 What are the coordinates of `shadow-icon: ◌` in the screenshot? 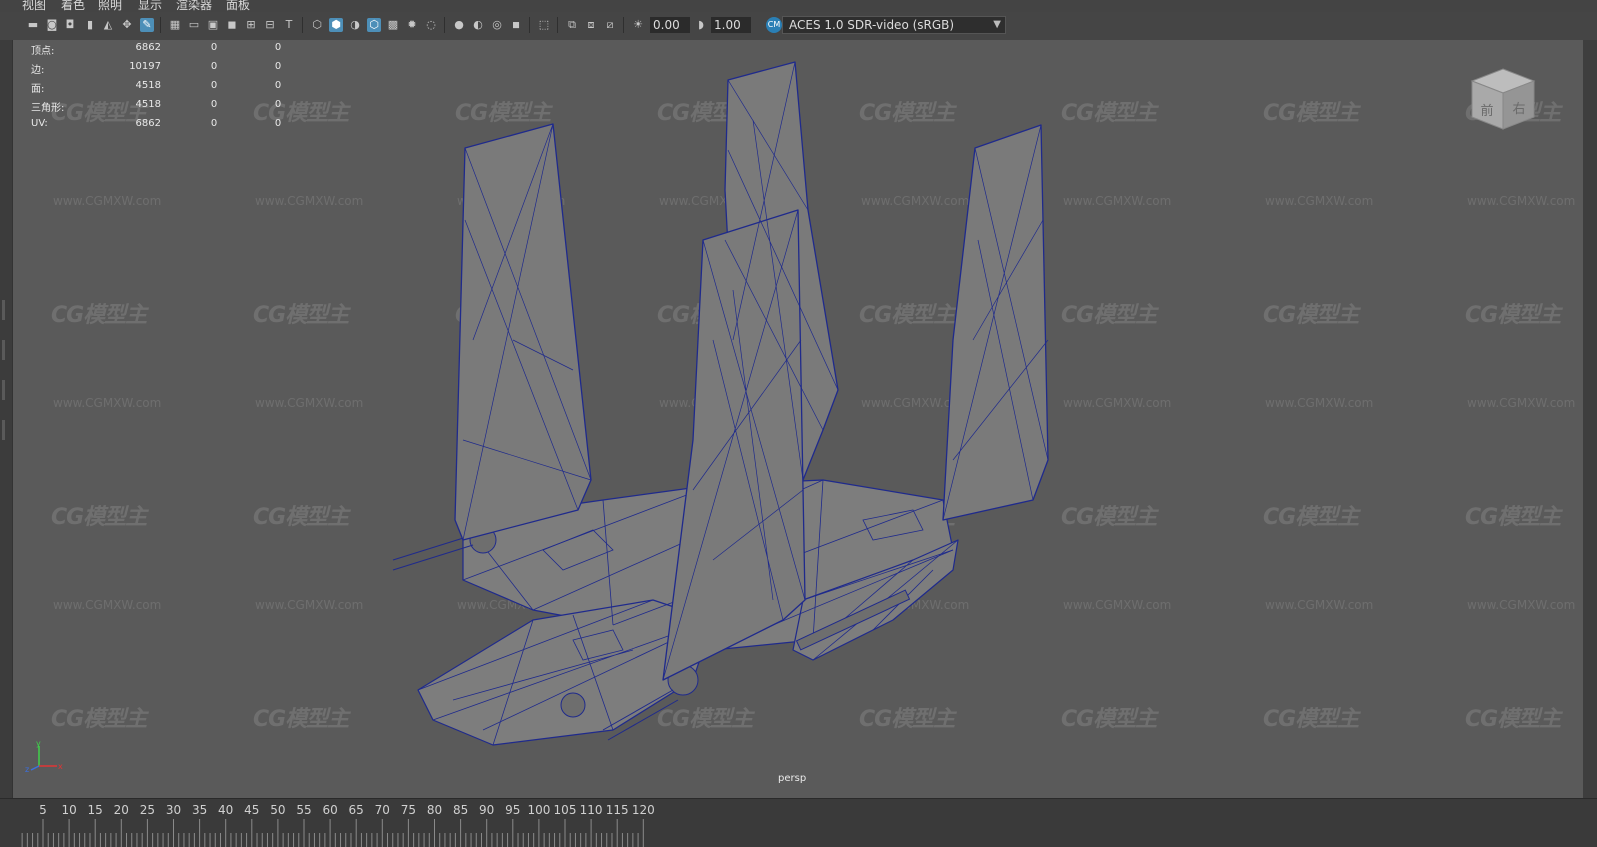 It's located at (431, 25).